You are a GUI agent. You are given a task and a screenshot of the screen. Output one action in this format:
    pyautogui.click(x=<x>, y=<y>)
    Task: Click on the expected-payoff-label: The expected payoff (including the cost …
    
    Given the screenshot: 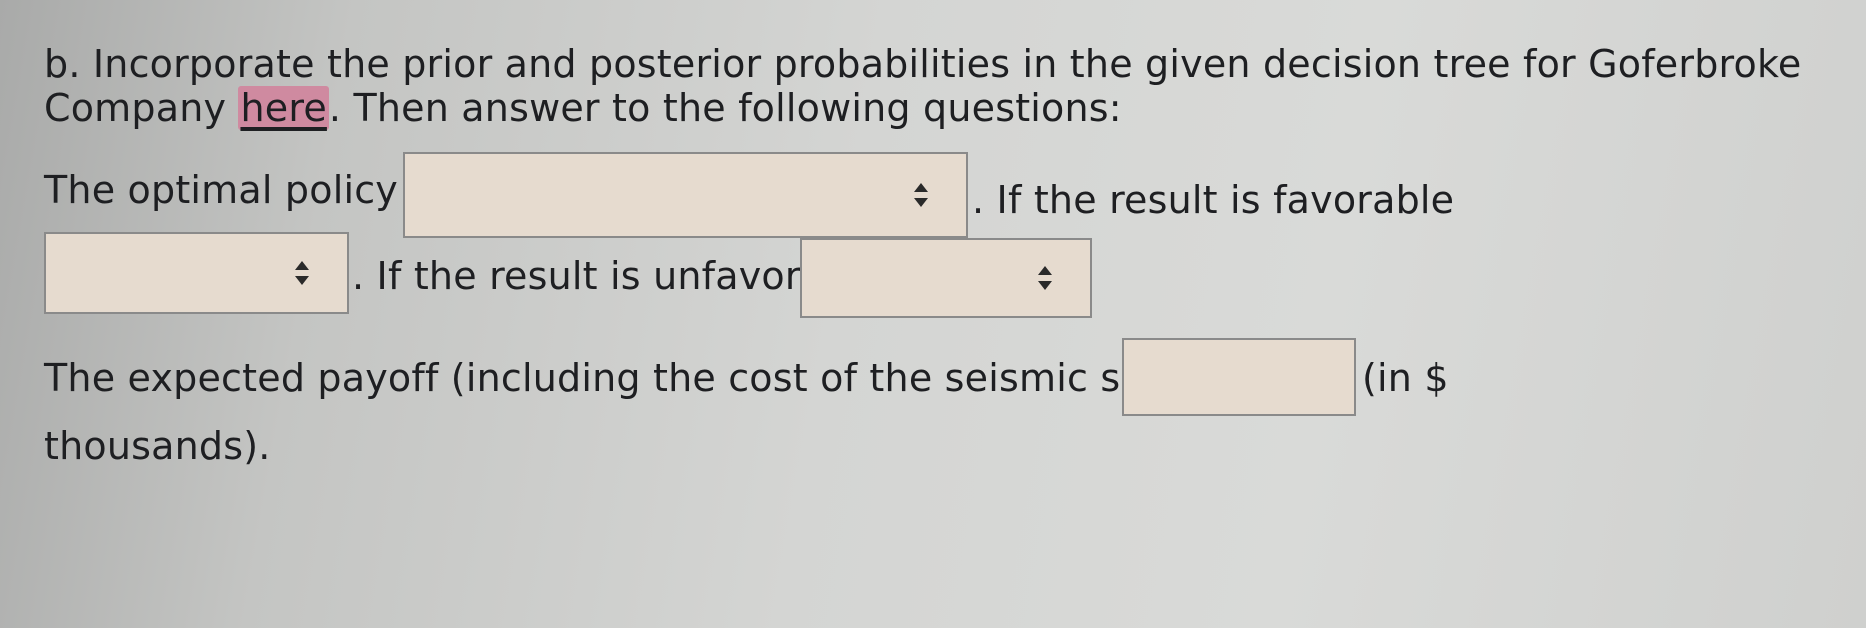 What is the action you would take?
    pyautogui.click(x=666, y=378)
    